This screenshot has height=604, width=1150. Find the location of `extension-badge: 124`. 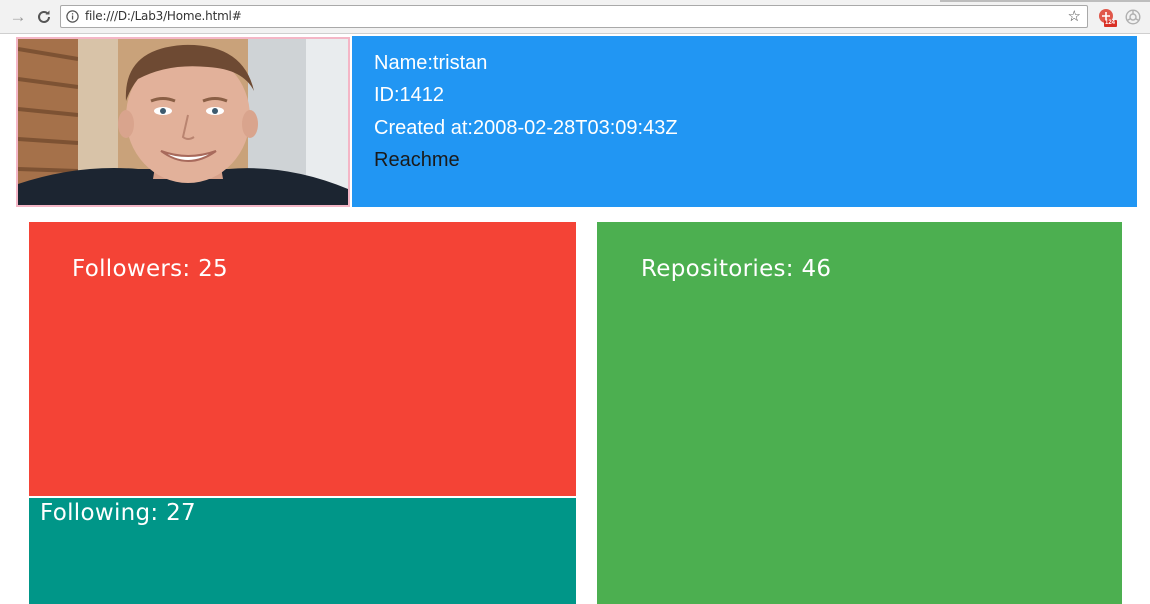

extension-badge: 124 is located at coordinates (1110, 23).